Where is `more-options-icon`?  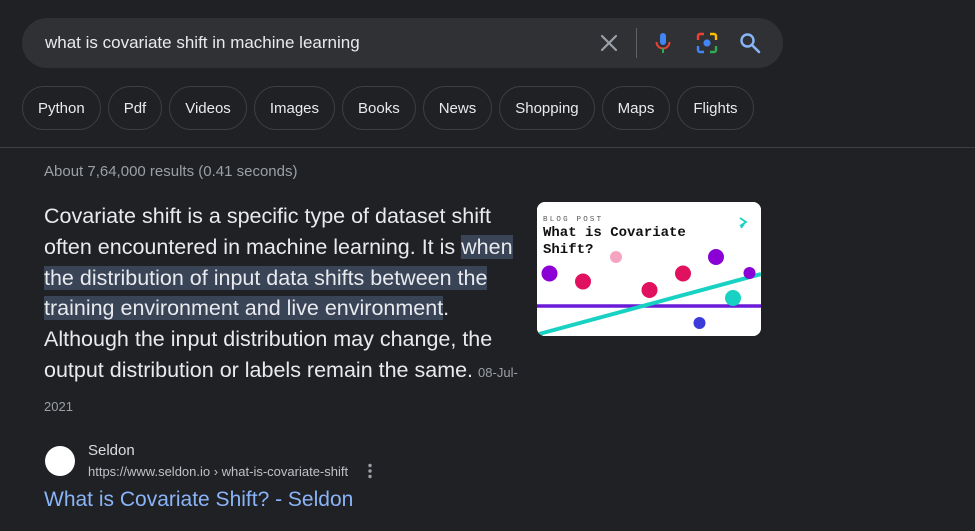
more-options-icon is located at coordinates (370, 471).